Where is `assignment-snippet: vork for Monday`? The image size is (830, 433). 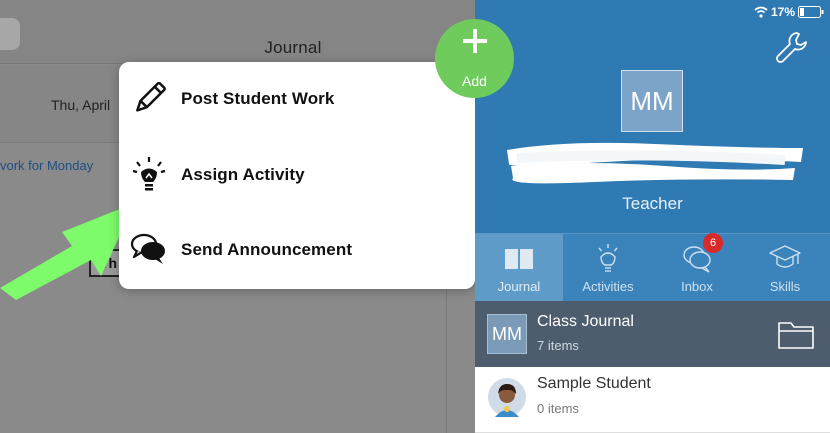 assignment-snippet: vork for Monday is located at coordinates (46, 165).